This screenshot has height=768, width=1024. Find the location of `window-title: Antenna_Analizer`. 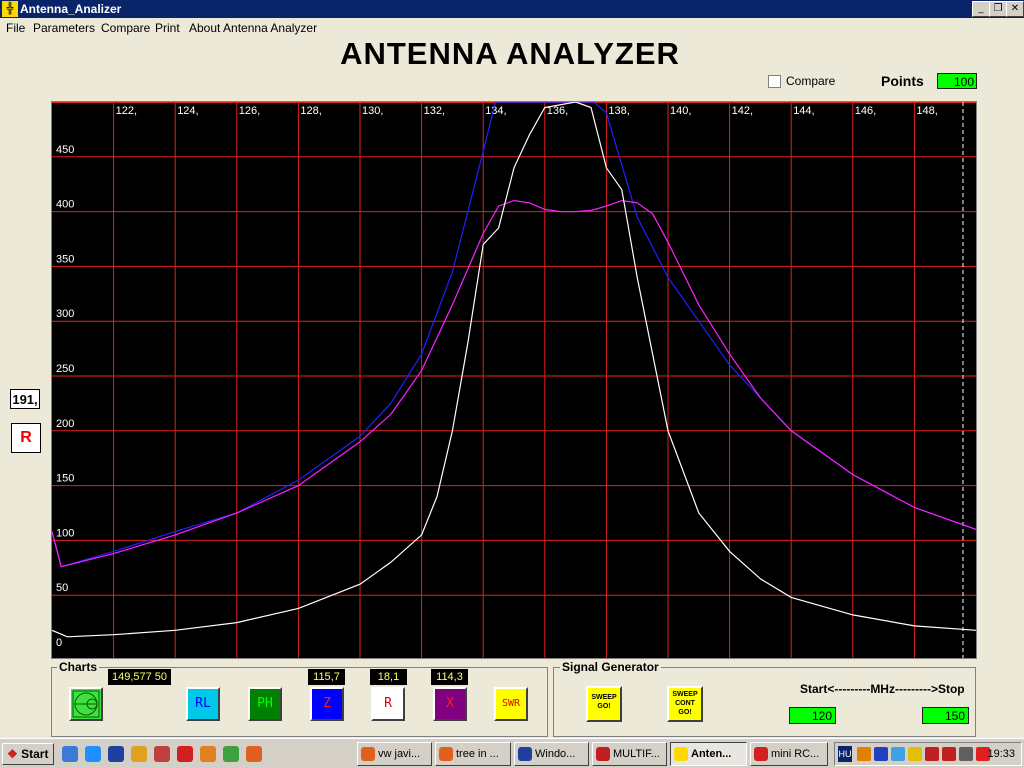

window-title: Antenna_Analizer is located at coordinates (71, 9).